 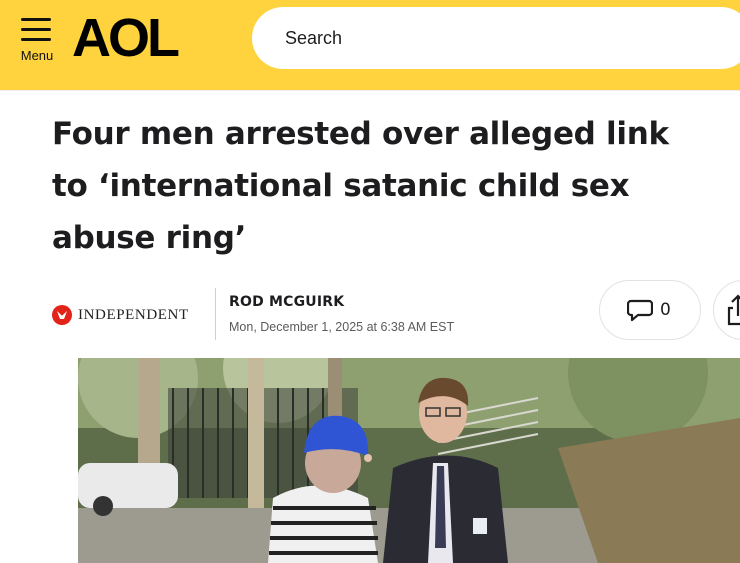 I want to click on share-icon, so click(x=733, y=310).